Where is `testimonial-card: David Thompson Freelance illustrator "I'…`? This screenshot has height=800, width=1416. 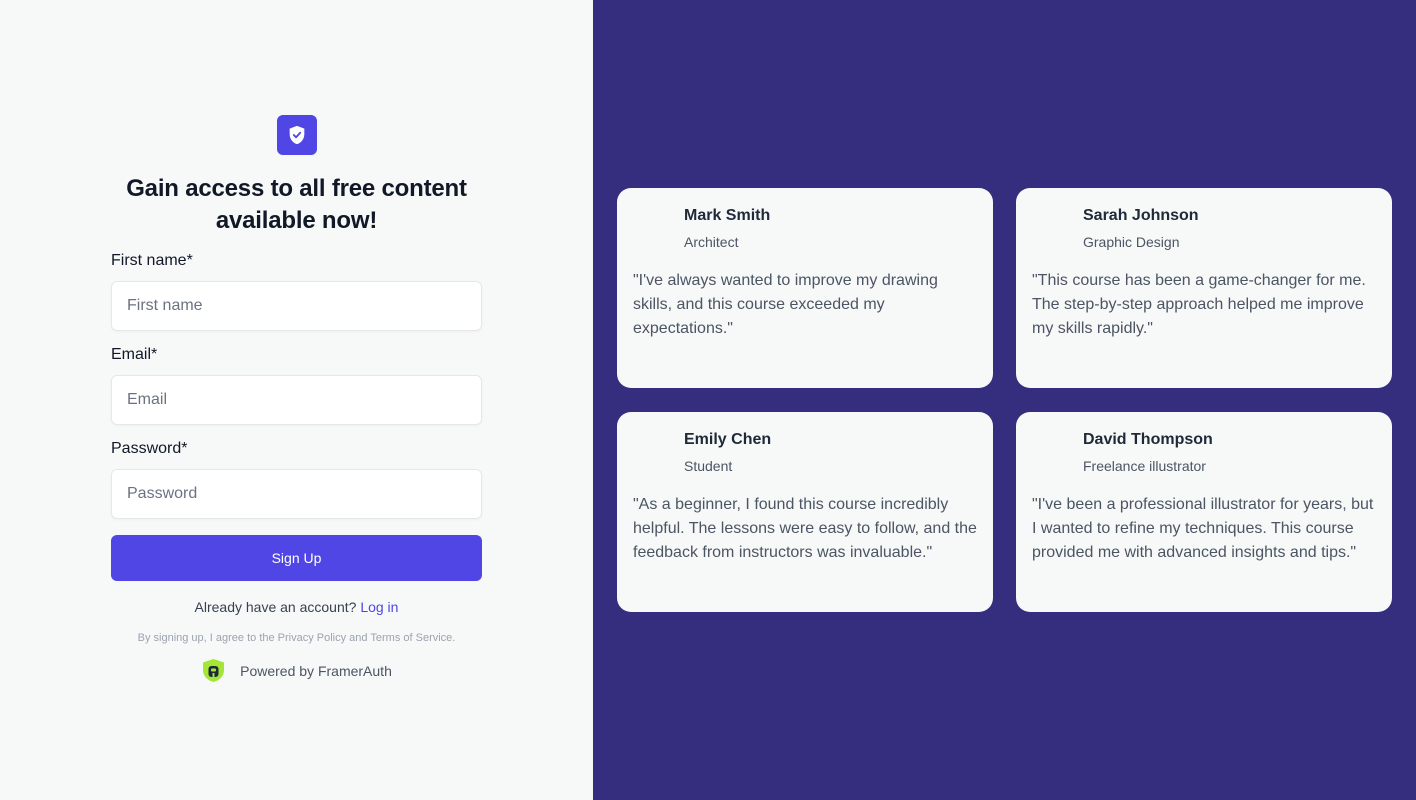 testimonial-card: David Thompson Freelance illustrator "I'… is located at coordinates (1204, 512).